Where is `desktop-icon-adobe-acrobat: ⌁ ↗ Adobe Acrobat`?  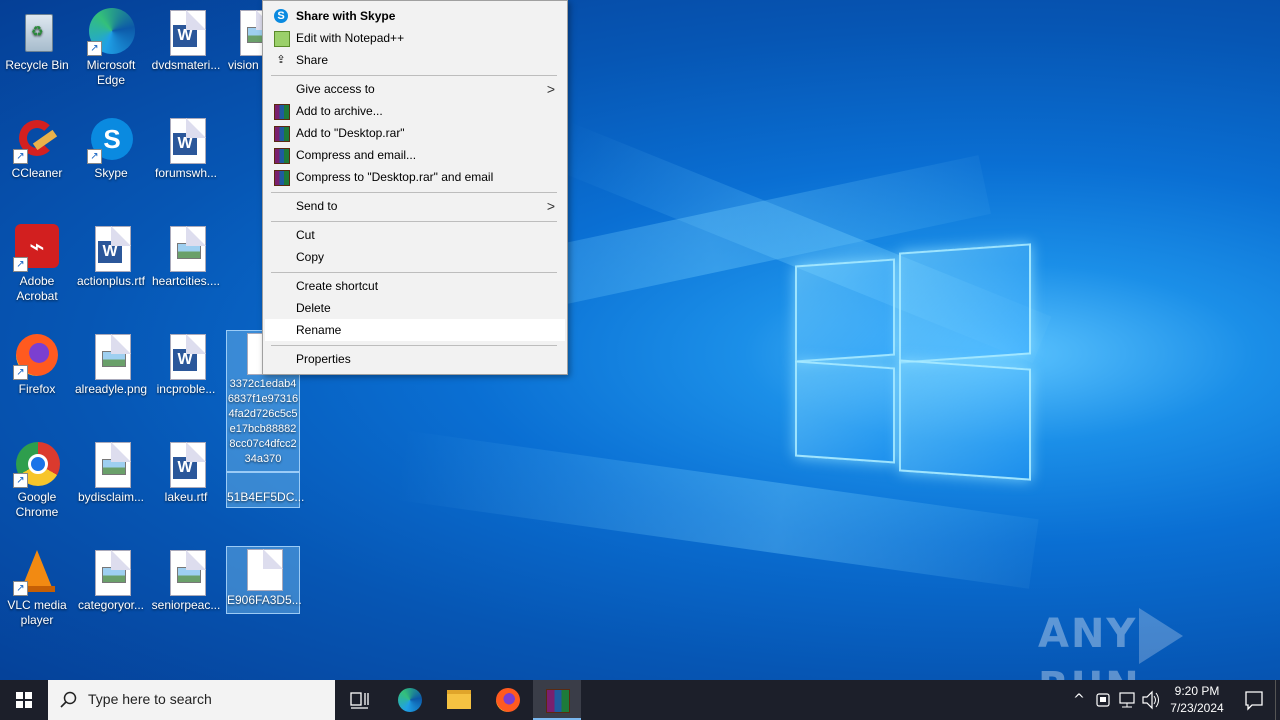
desktop-icon-adobe-acrobat: ⌁ ↗ Adobe Acrobat is located at coordinates (37, 264).